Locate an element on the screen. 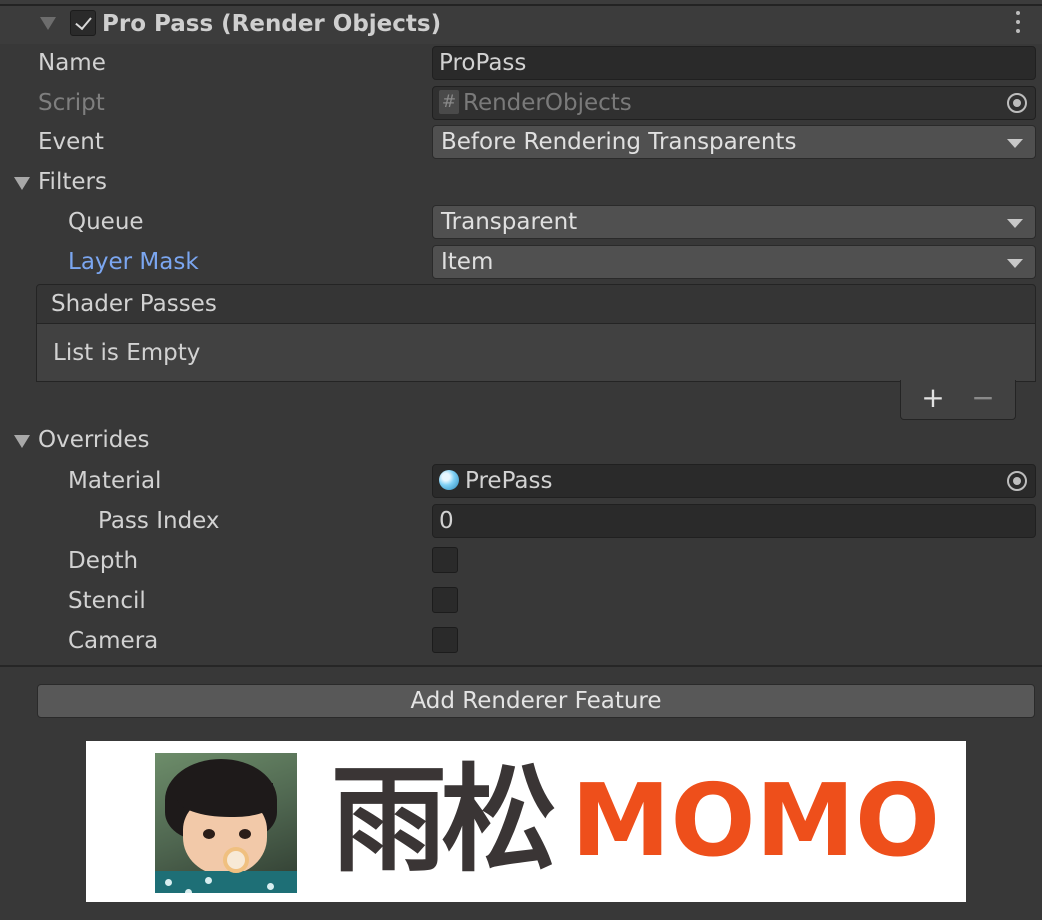 This screenshot has height=920, width=1042. script-field: # RenderObjects is located at coordinates (734, 103).